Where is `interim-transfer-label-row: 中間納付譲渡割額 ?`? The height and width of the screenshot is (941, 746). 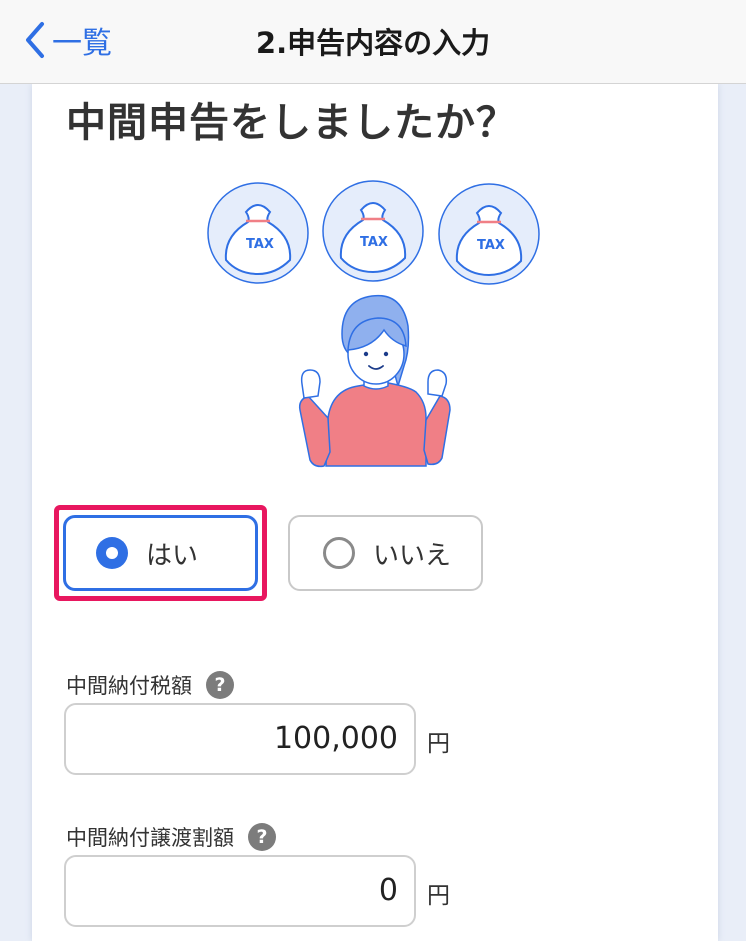
interim-transfer-label-row: 中間納付譲渡割額 ? is located at coordinates (171, 837).